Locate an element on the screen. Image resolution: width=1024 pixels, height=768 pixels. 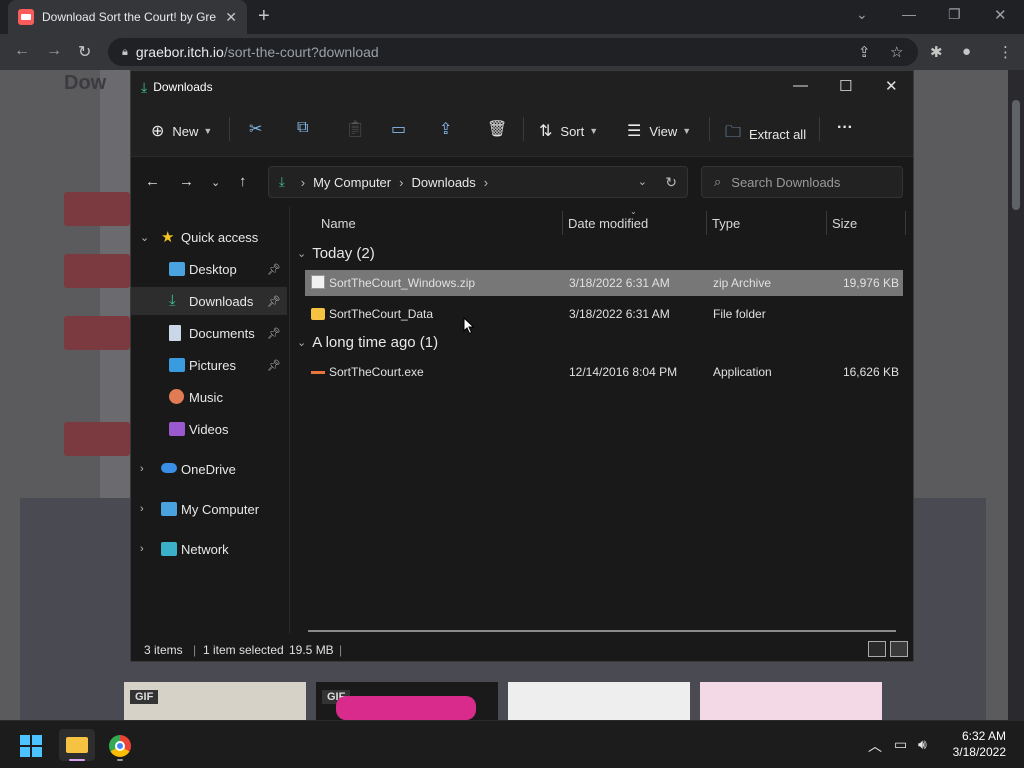
show-hidden-icons-icon: ︿ is located at coordinates (875, 746).